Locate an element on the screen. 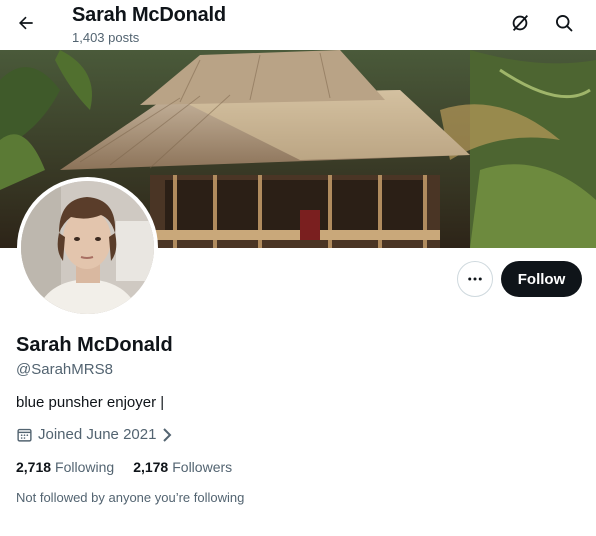  profile-display-name: Sarah McDonald is located at coordinates (94, 345).